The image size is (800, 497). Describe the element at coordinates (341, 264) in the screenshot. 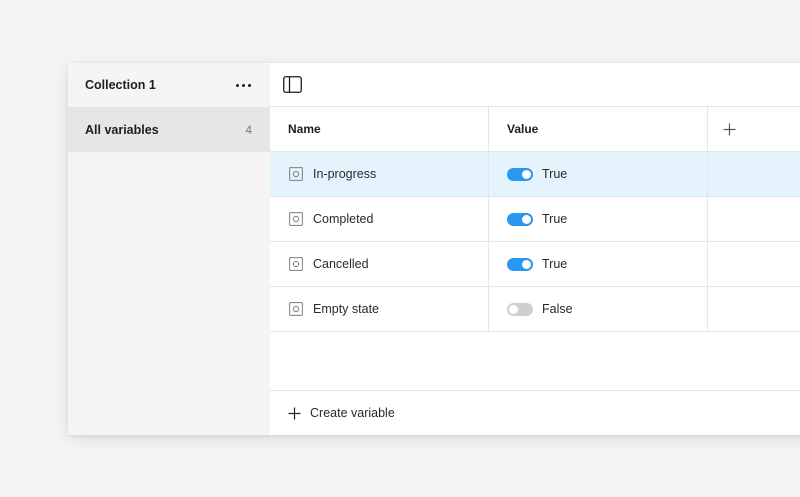

I see `variable-name: Cancelled` at that location.